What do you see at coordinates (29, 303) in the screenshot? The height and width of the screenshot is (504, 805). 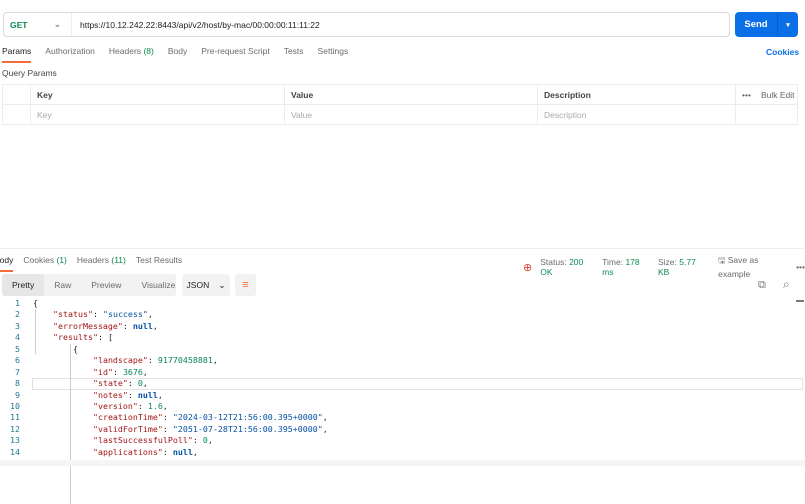 I see `code-text: {` at bounding box center [29, 303].